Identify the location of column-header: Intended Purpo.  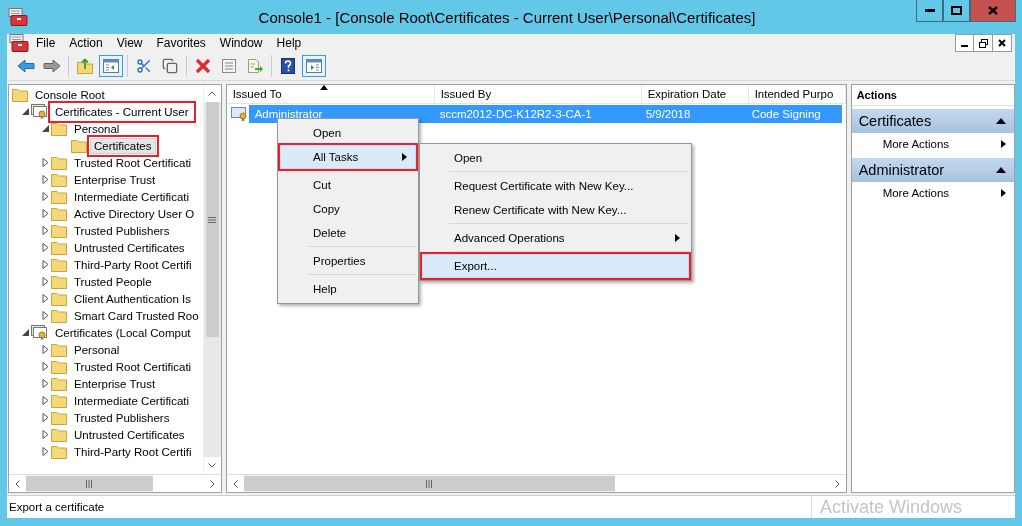
(797, 94).